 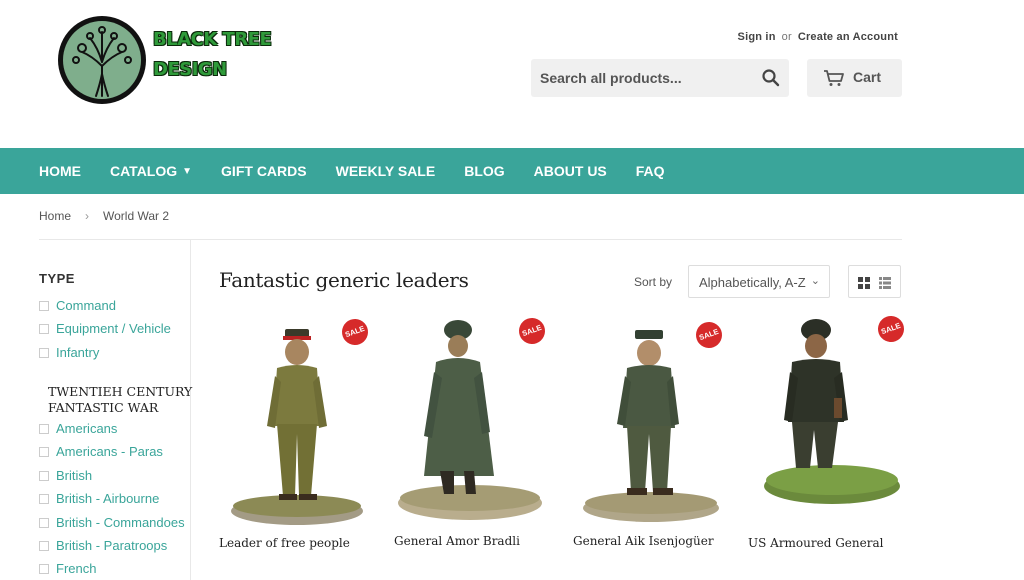 What do you see at coordinates (86, 305) in the screenshot?
I see `filter-label: Command` at bounding box center [86, 305].